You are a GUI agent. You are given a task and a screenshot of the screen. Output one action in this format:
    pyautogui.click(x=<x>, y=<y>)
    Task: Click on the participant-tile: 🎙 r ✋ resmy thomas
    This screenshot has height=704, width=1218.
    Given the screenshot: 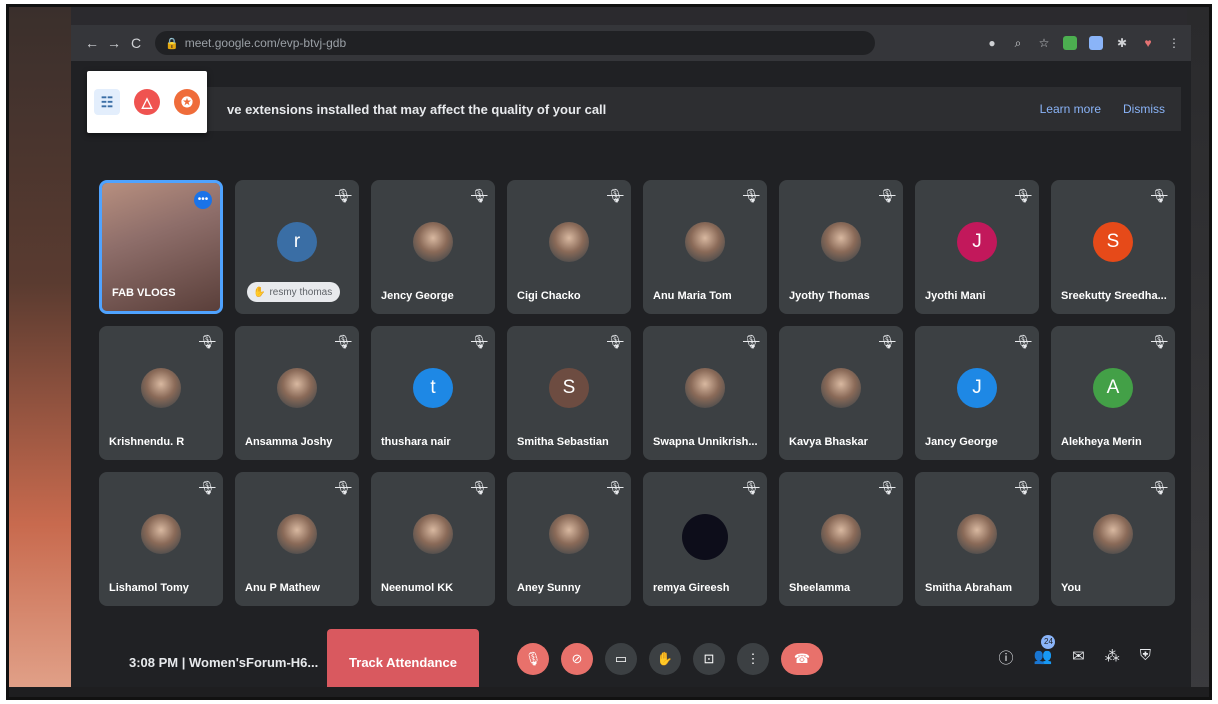 What is the action you would take?
    pyautogui.click(x=297, y=247)
    